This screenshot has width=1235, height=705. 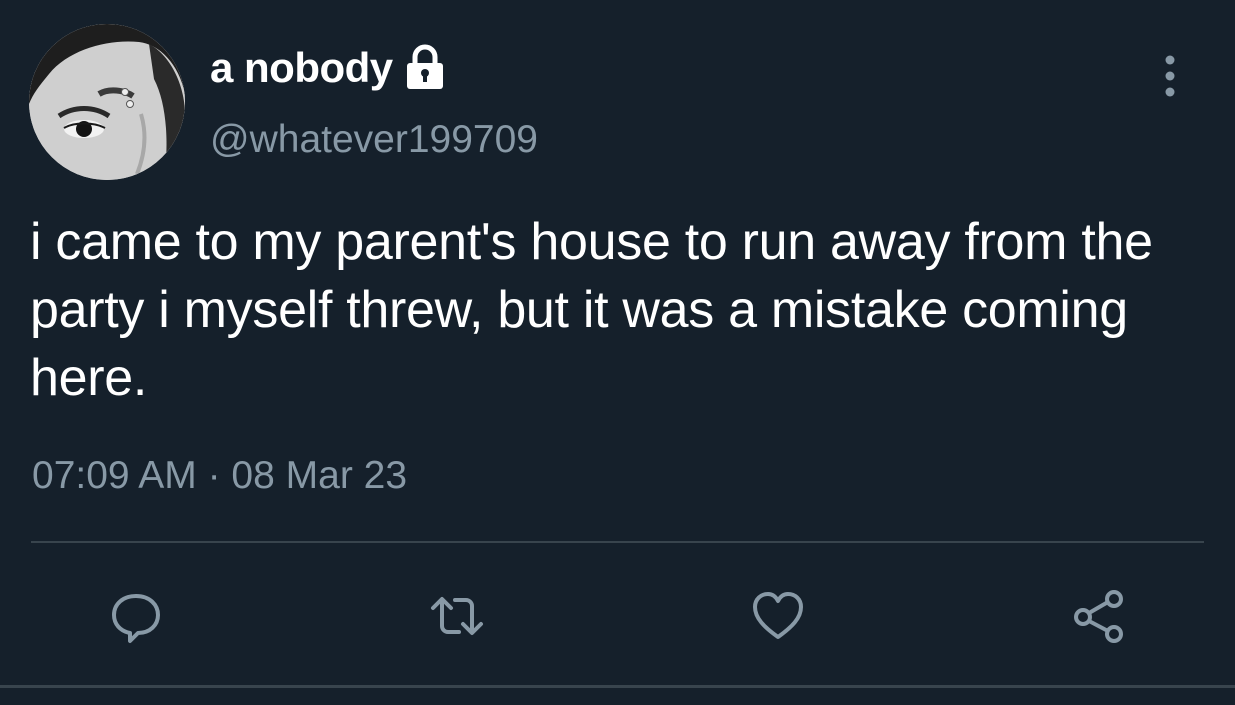 I want to click on share-button, so click(x=1099, y=616).